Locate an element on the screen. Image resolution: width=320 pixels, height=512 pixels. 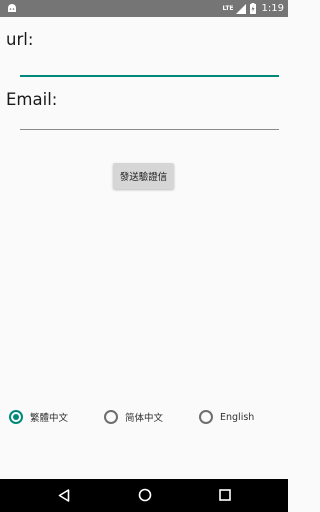
url-input is located at coordinates (149, 64).